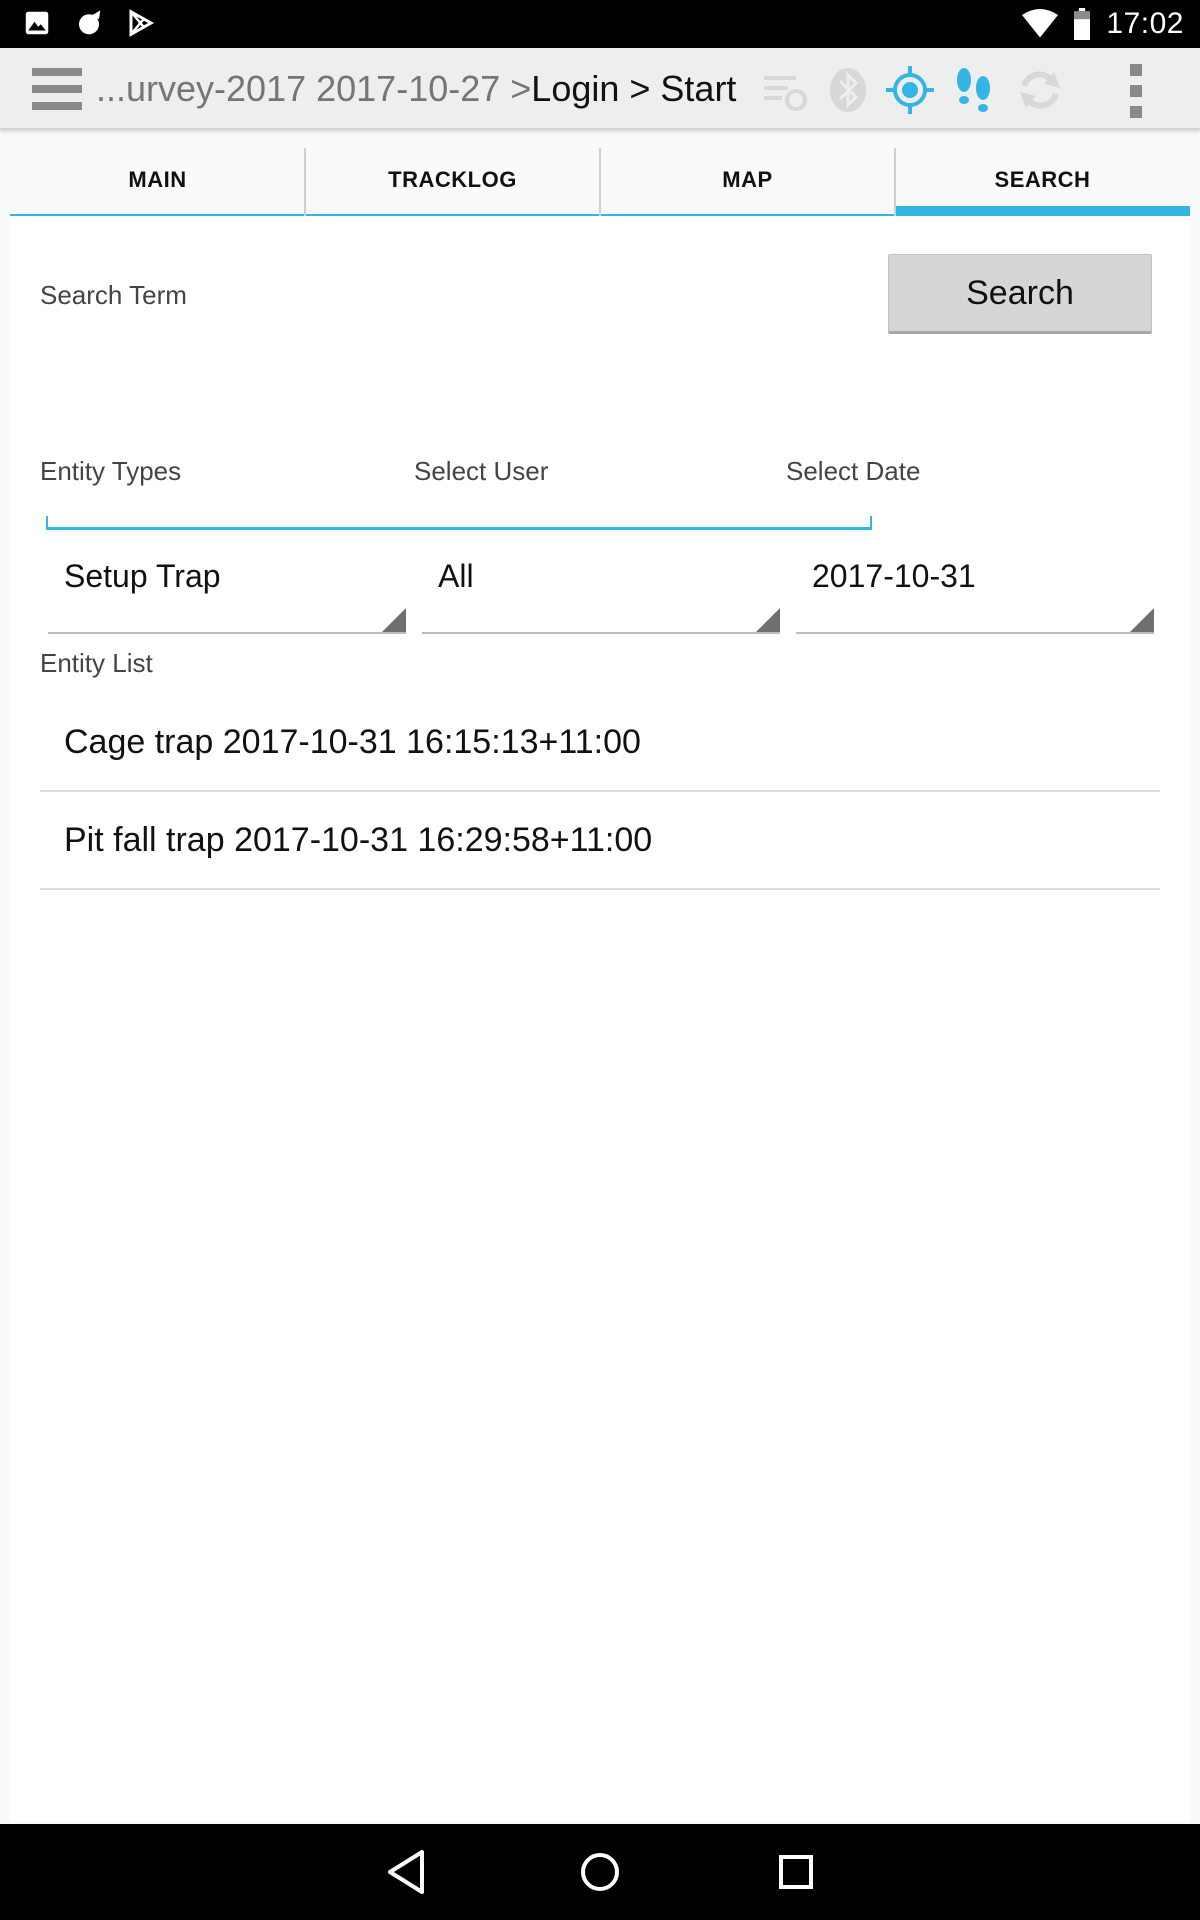 The image size is (1200, 1920). What do you see at coordinates (1082, 24) in the screenshot?
I see `battery-icon` at bounding box center [1082, 24].